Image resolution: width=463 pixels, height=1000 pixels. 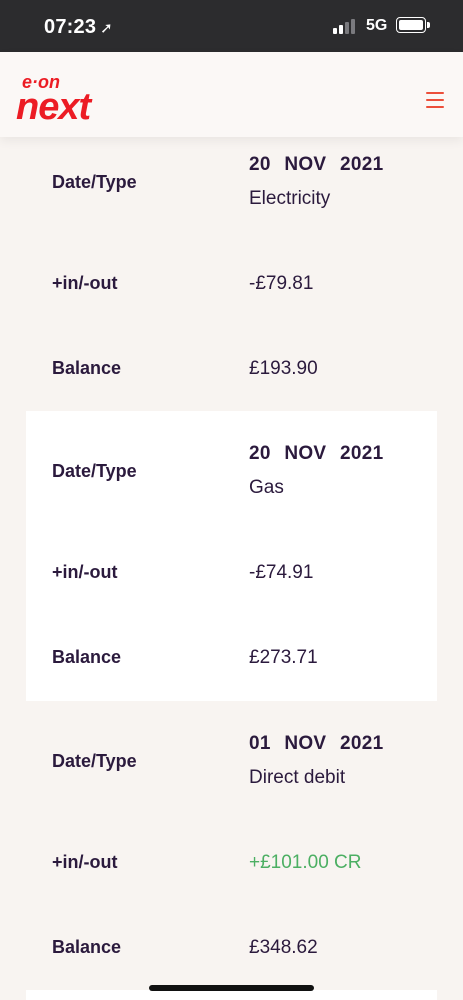 I want to click on transaction-balance: £273.71, so click(x=283, y=657).